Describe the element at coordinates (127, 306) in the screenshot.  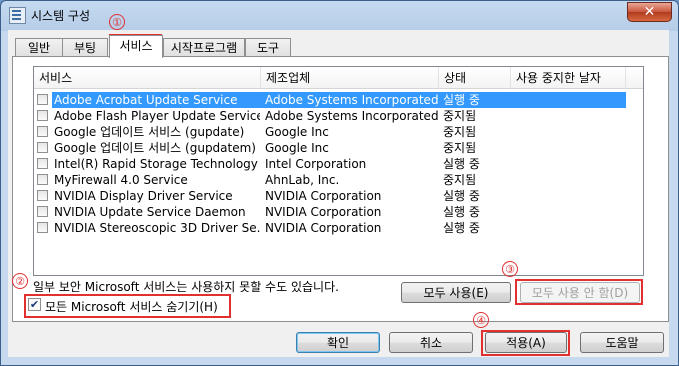
I see `highlight-hide-ms-checkbox` at that location.